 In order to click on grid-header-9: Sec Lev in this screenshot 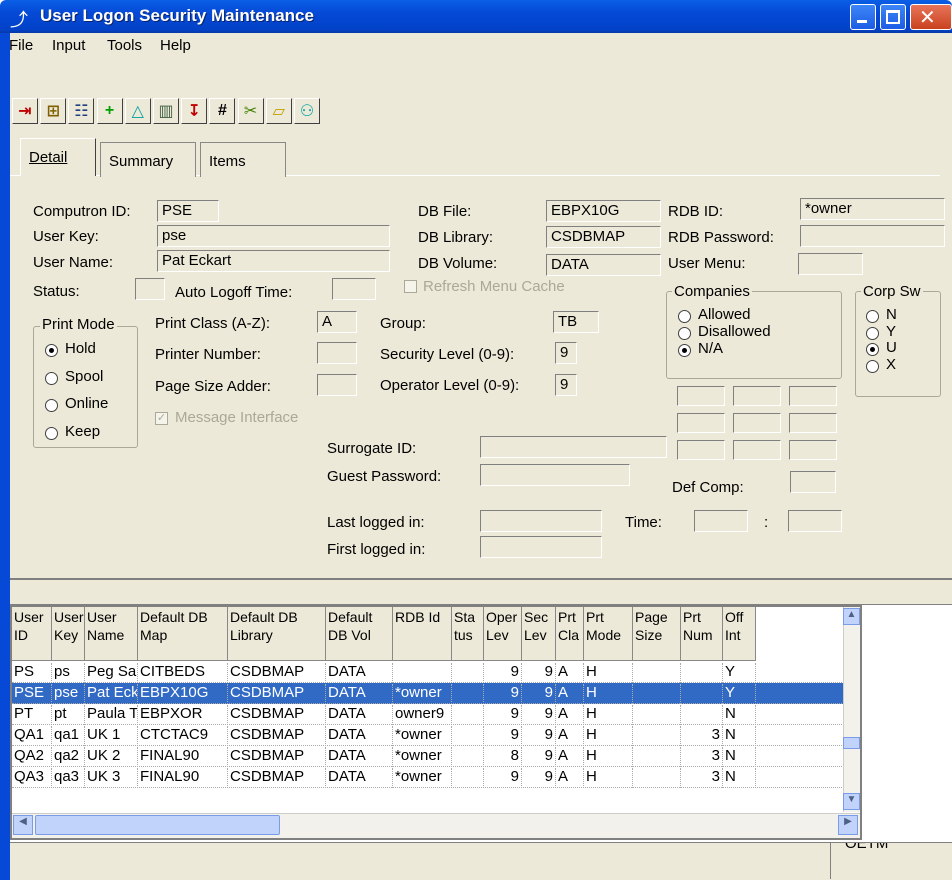, I will do `click(539, 634)`.